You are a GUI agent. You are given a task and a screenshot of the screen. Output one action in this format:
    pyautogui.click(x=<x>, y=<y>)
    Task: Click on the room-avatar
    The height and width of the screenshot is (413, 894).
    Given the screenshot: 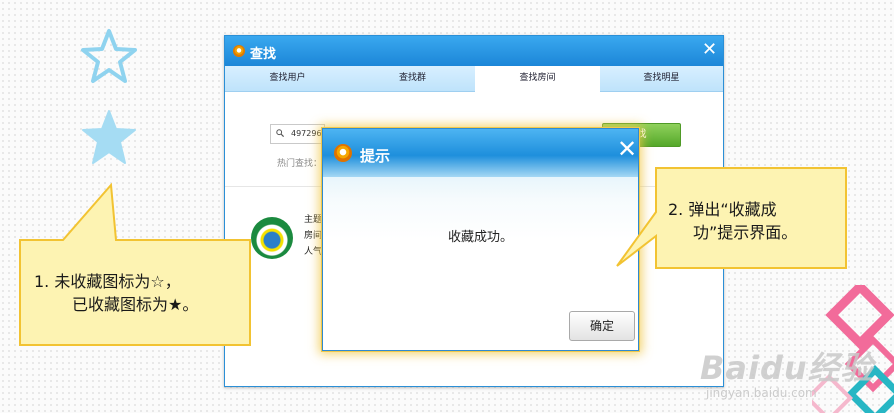 What is the action you would take?
    pyautogui.click(x=272, y=238)
    